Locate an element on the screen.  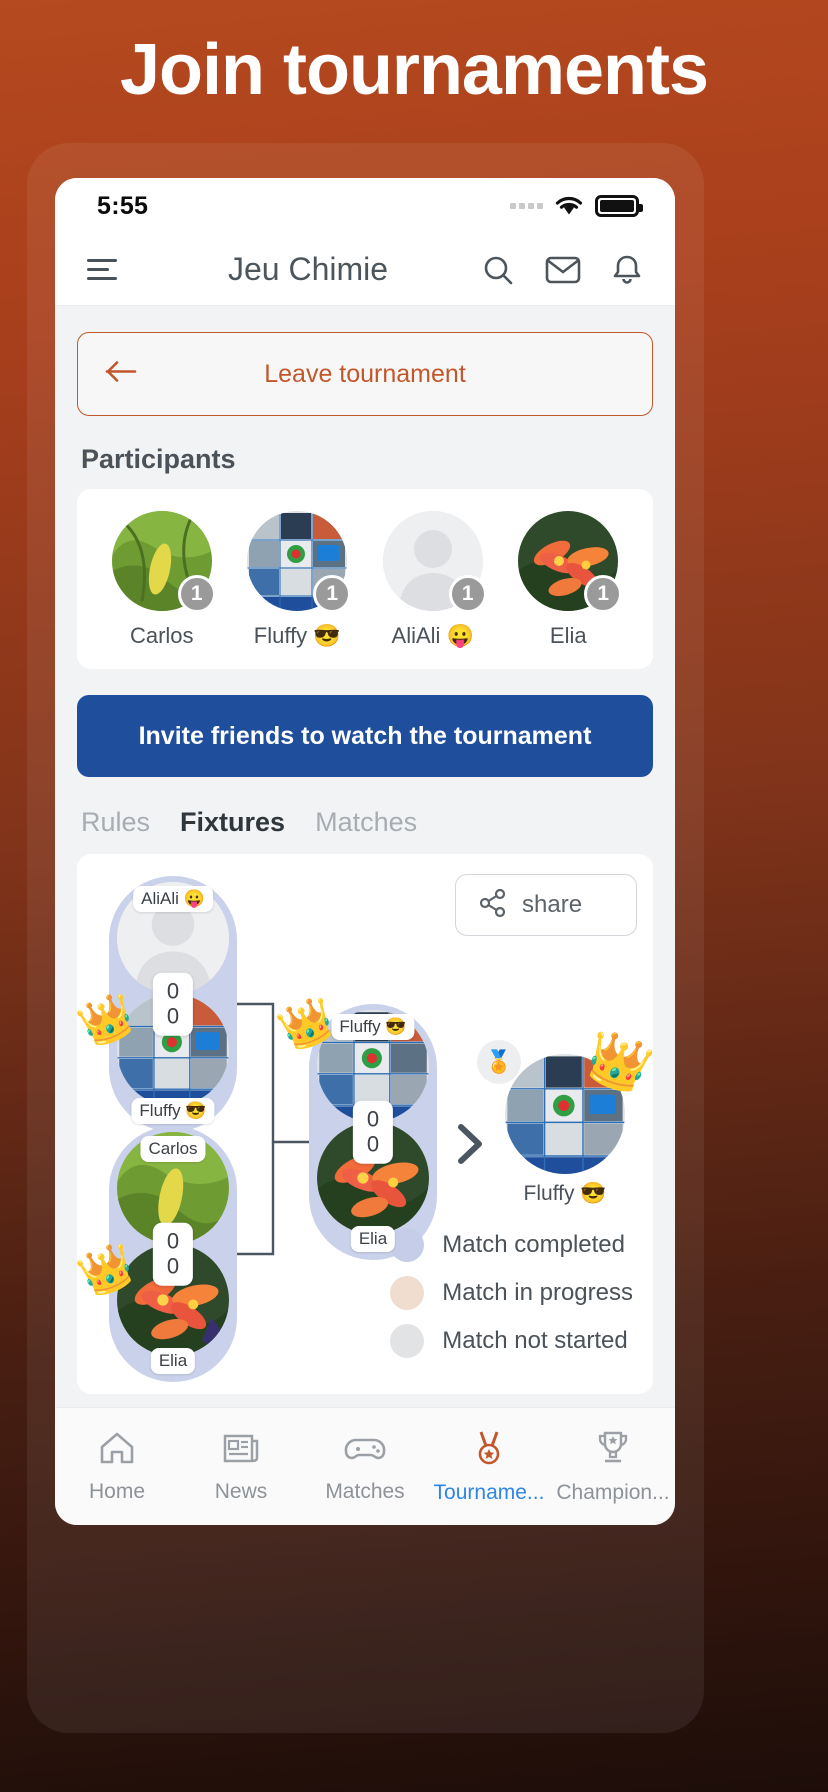
status-bar: 5:55 is located at coordinates (365, 206).